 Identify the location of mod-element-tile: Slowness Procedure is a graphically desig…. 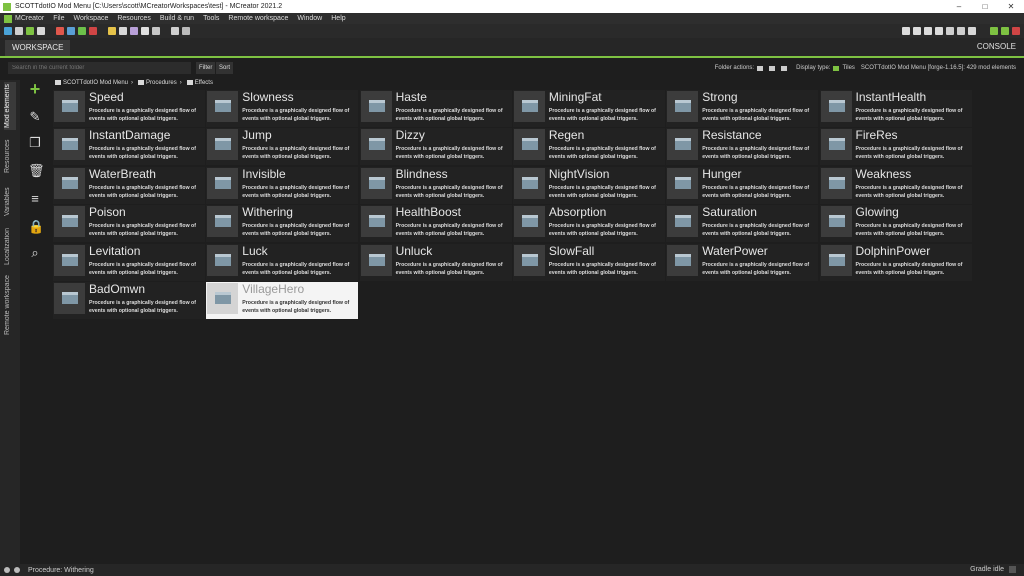
(282, 108).